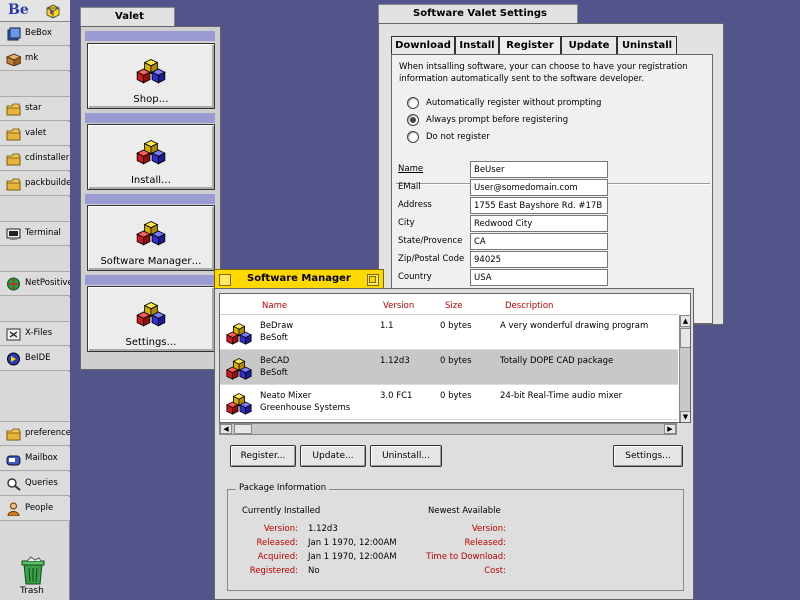 The height and width of the screenshot is (600, 800). I want to click on package-description: Totally DOPE CAD package, so click(557, 361).